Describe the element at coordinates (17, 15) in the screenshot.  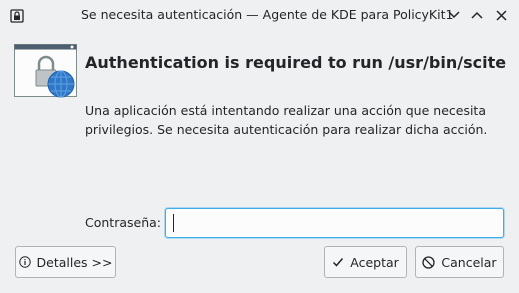
I see `lock-icon` at that location.